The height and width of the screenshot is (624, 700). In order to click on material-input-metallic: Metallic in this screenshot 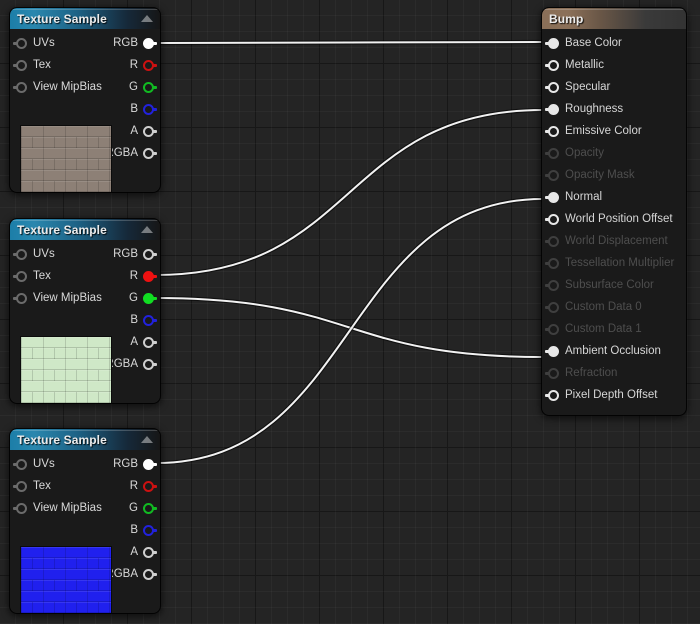, I will do `click(614, 65)`.